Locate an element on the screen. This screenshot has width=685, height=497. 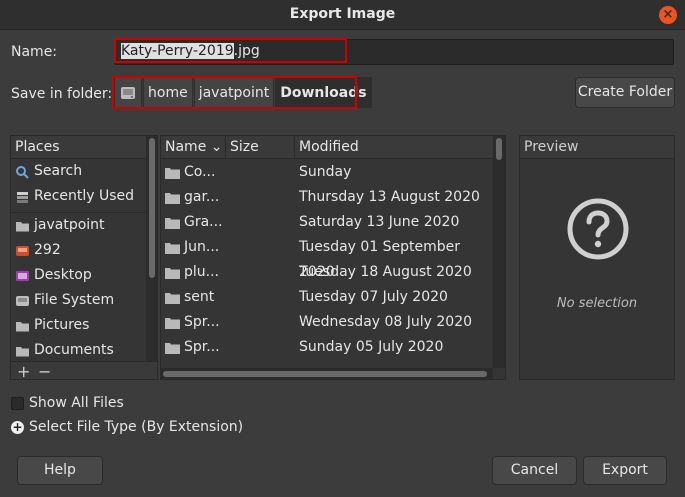
file-row: gar... Thursday 13 August 2020 is located at coordinates (327, 197).